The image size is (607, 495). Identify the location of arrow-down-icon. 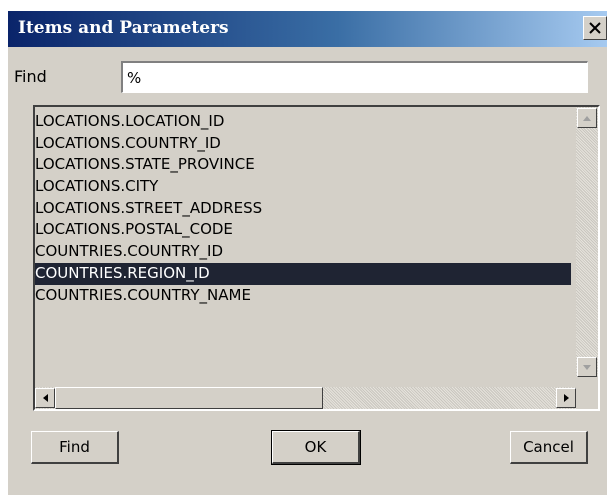
(587, 367).